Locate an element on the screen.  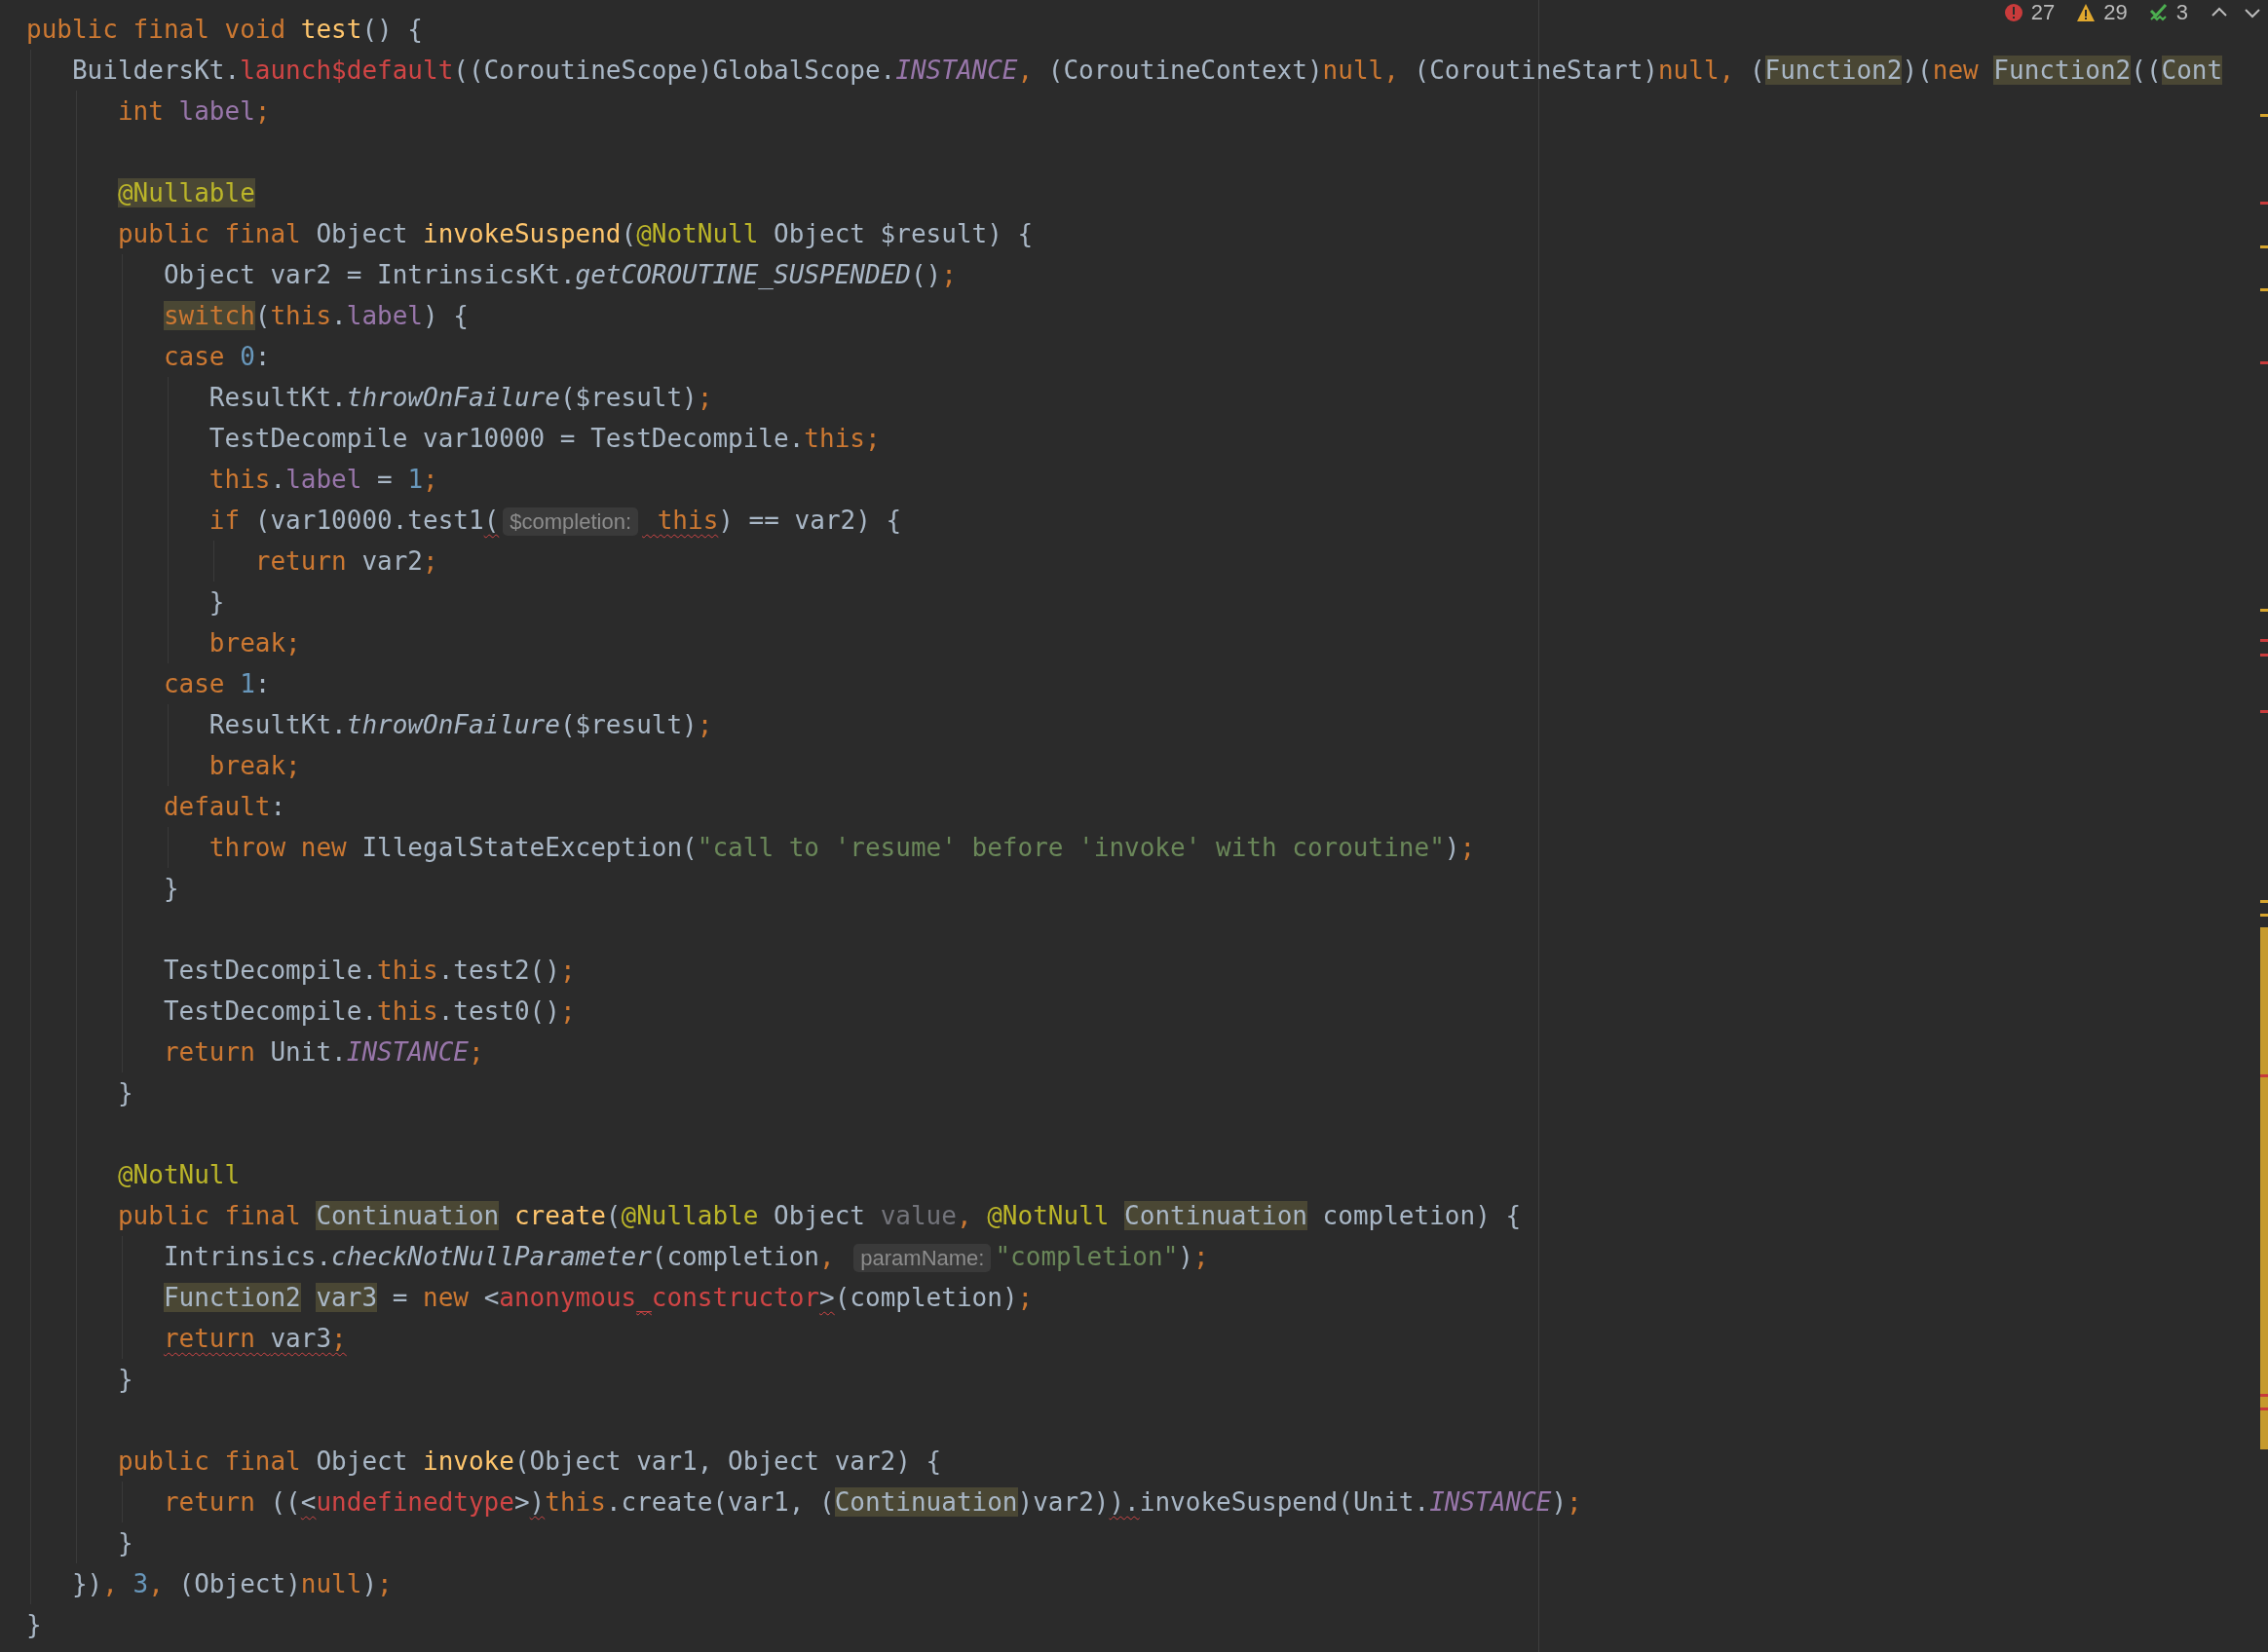
code-line: Object var2 = IntrinsicsKt.getCOROUTINE_SUSPENDED(); is located at coordinates (559, 275).